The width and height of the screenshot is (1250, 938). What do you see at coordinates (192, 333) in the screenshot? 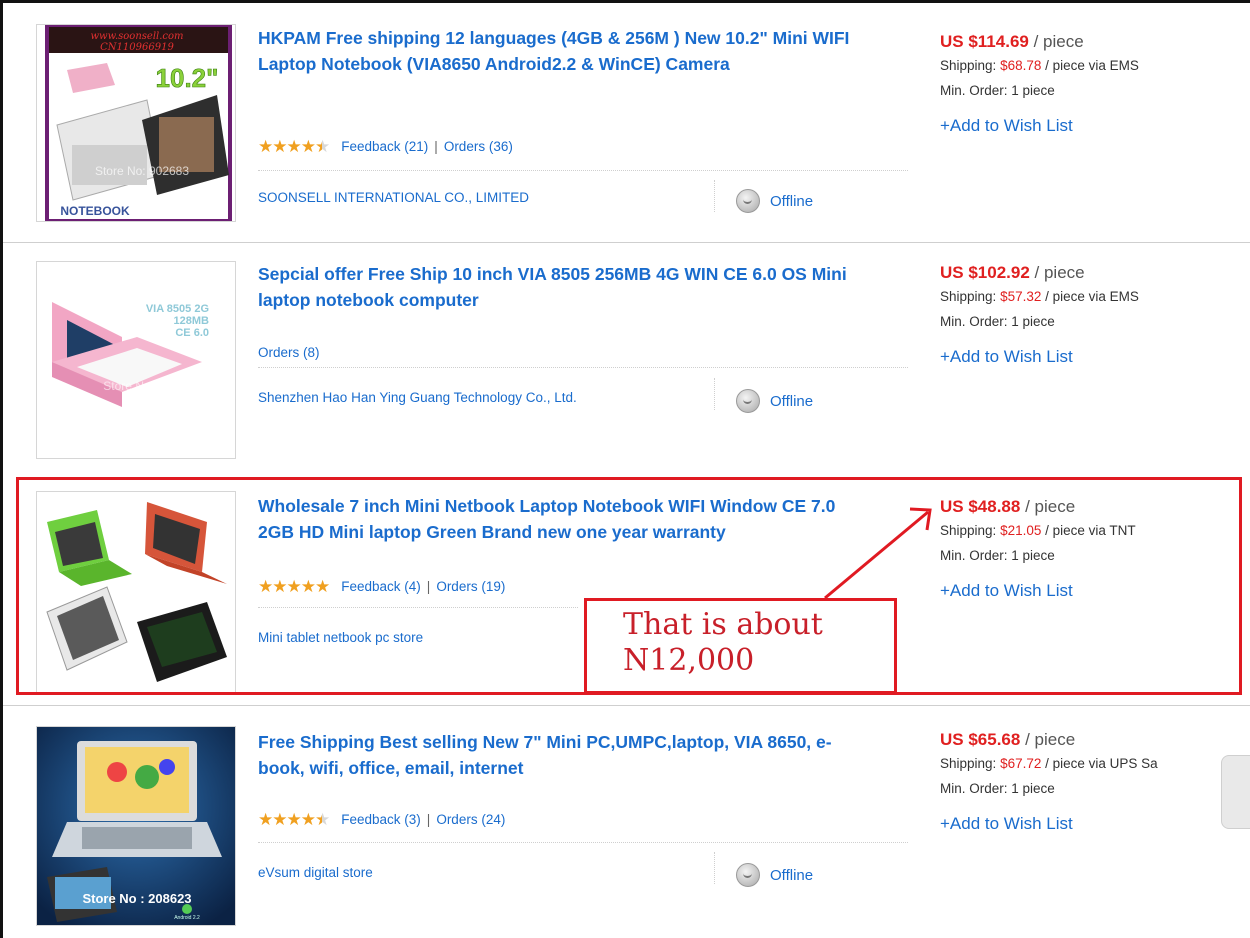
I see `svg-text: CE 6.0` at bounding box center [192, 333].